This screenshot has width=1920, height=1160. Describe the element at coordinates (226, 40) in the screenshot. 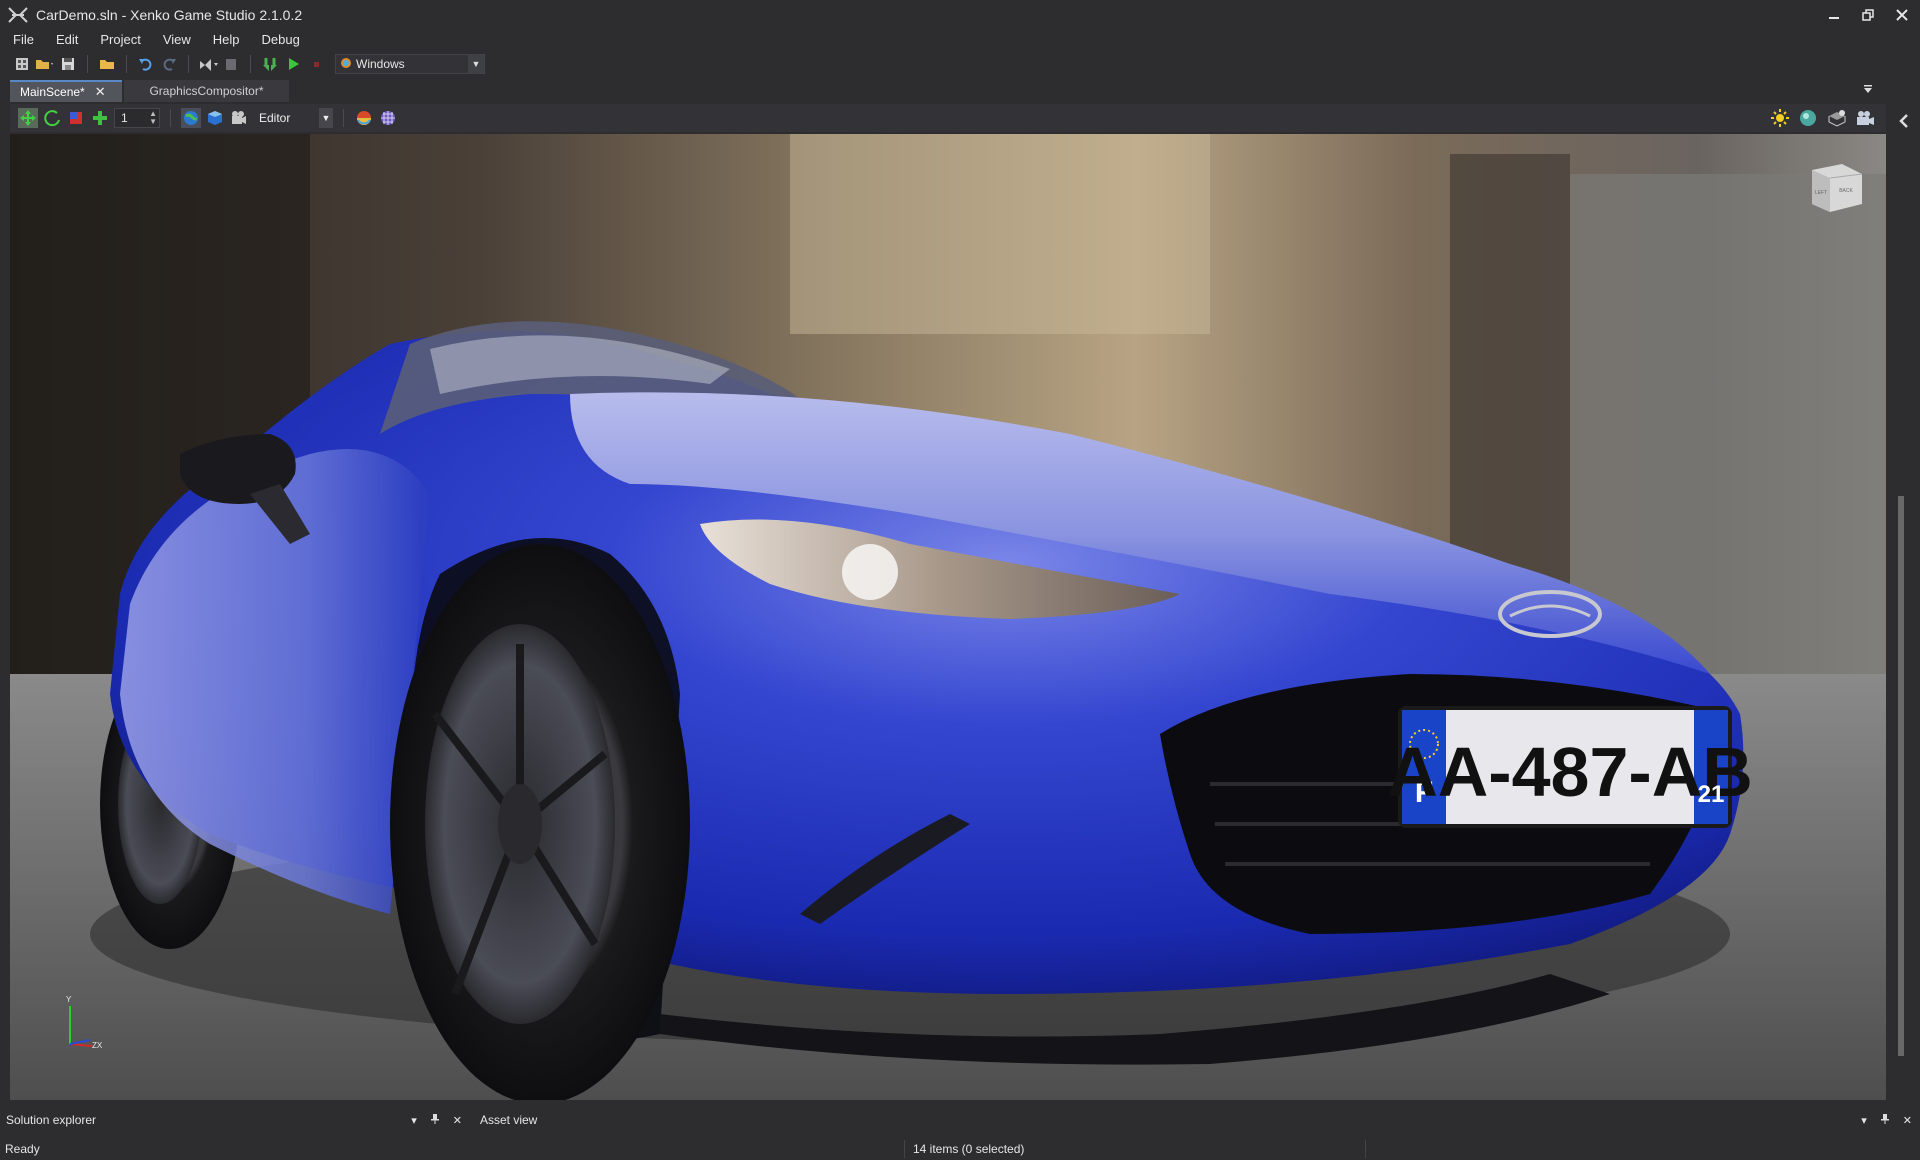

I see `menu-help: Help` at that location.